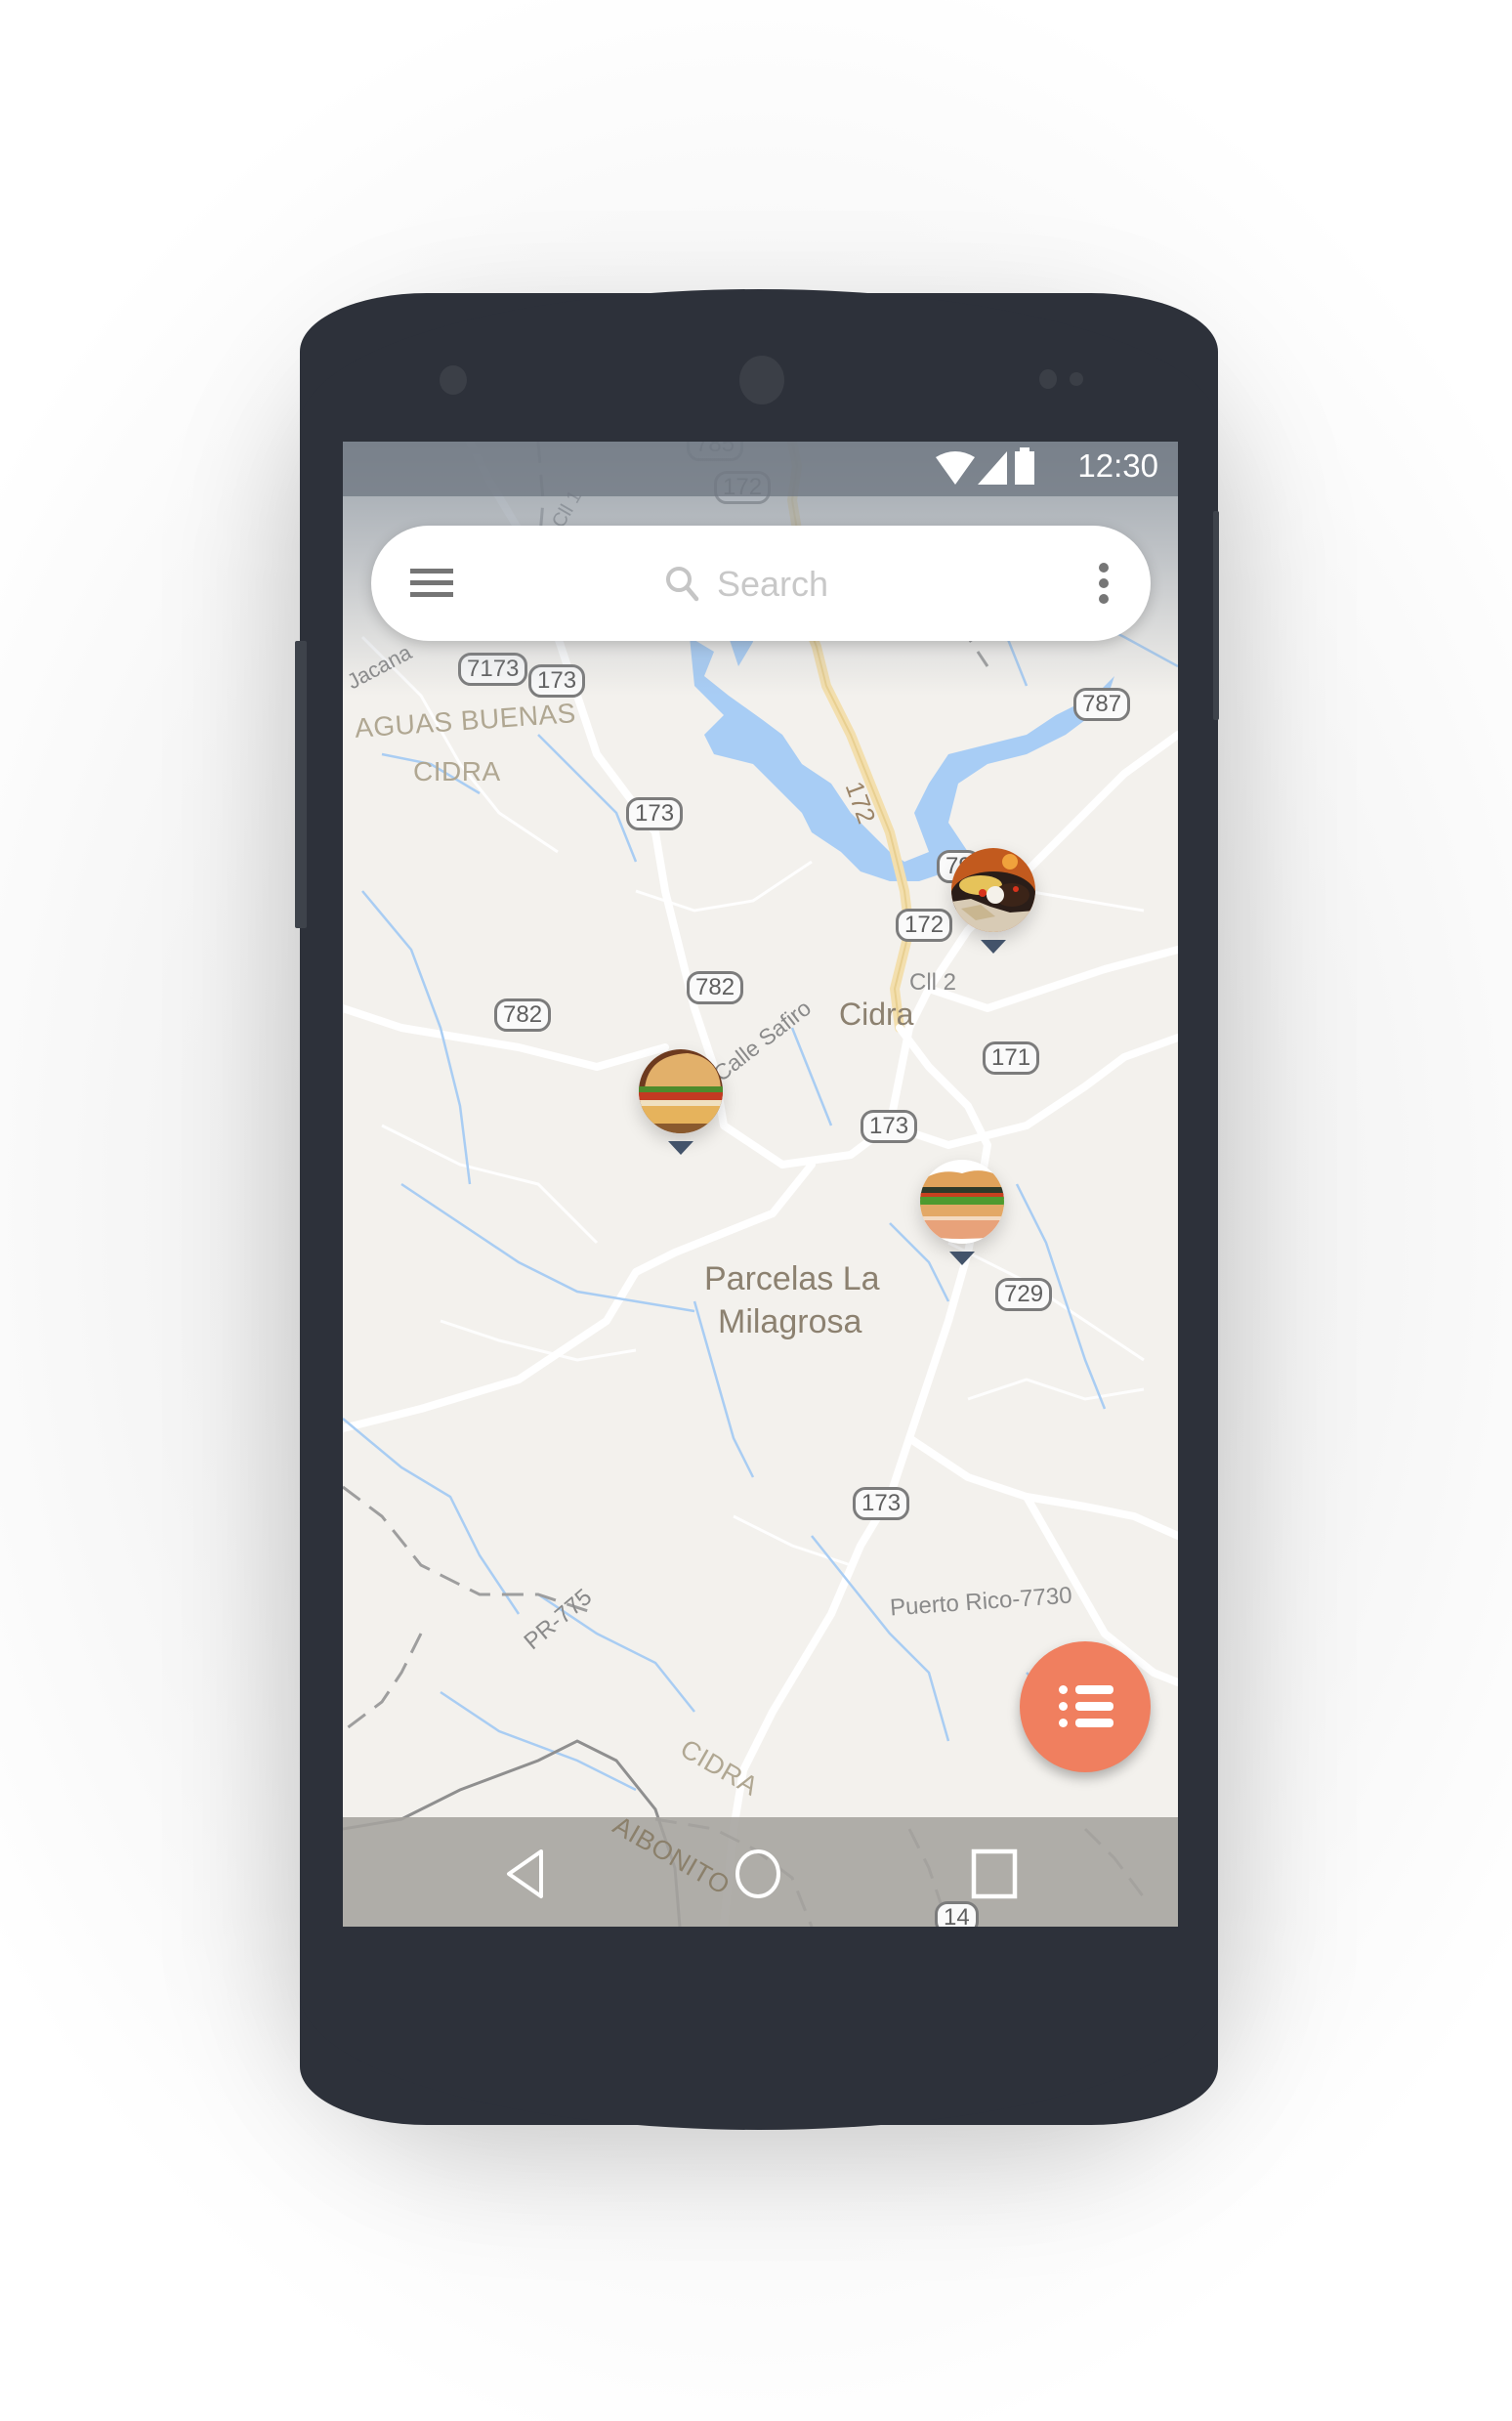 The image size is (1512, 2421). I want to click on route-shield: 14, so click(957, 1914).